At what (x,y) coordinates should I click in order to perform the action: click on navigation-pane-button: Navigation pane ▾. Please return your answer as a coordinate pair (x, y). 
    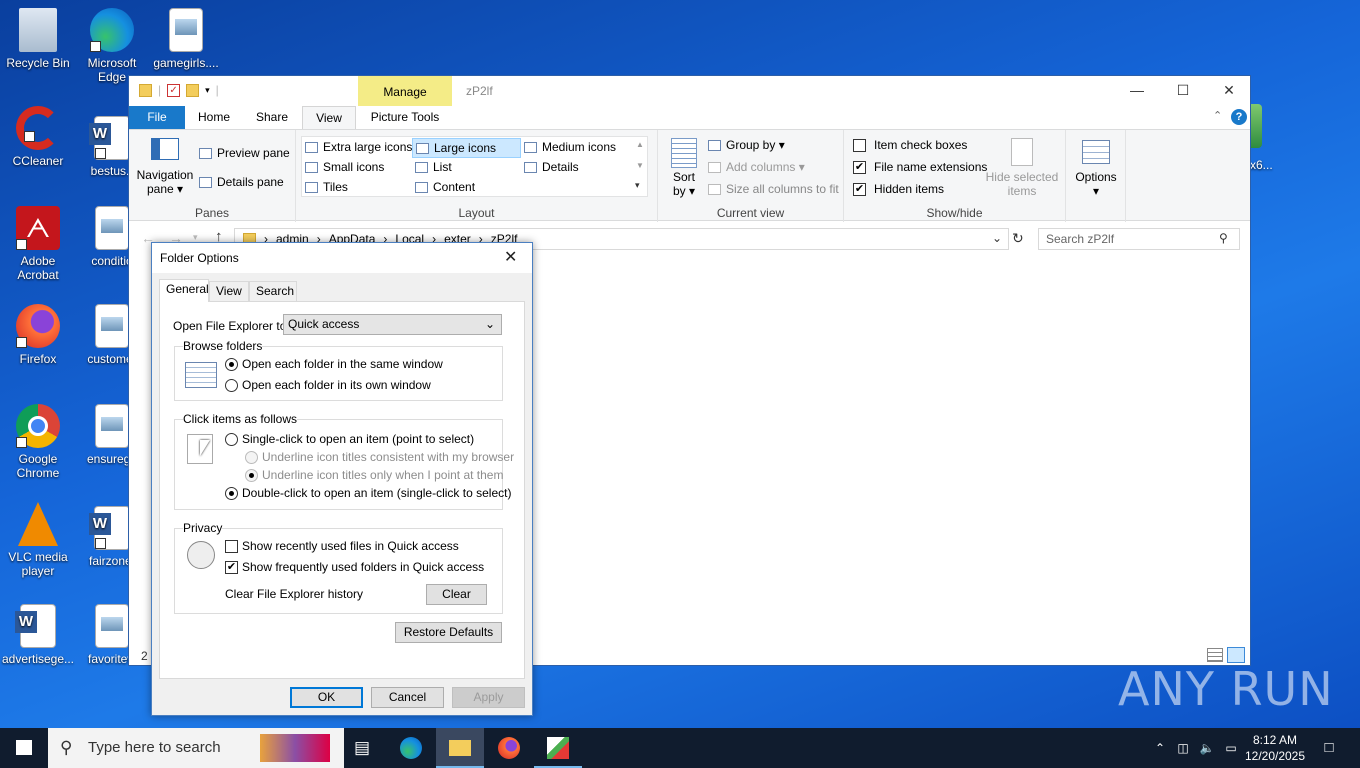
    Looking at the image, I should click on (165, 167).